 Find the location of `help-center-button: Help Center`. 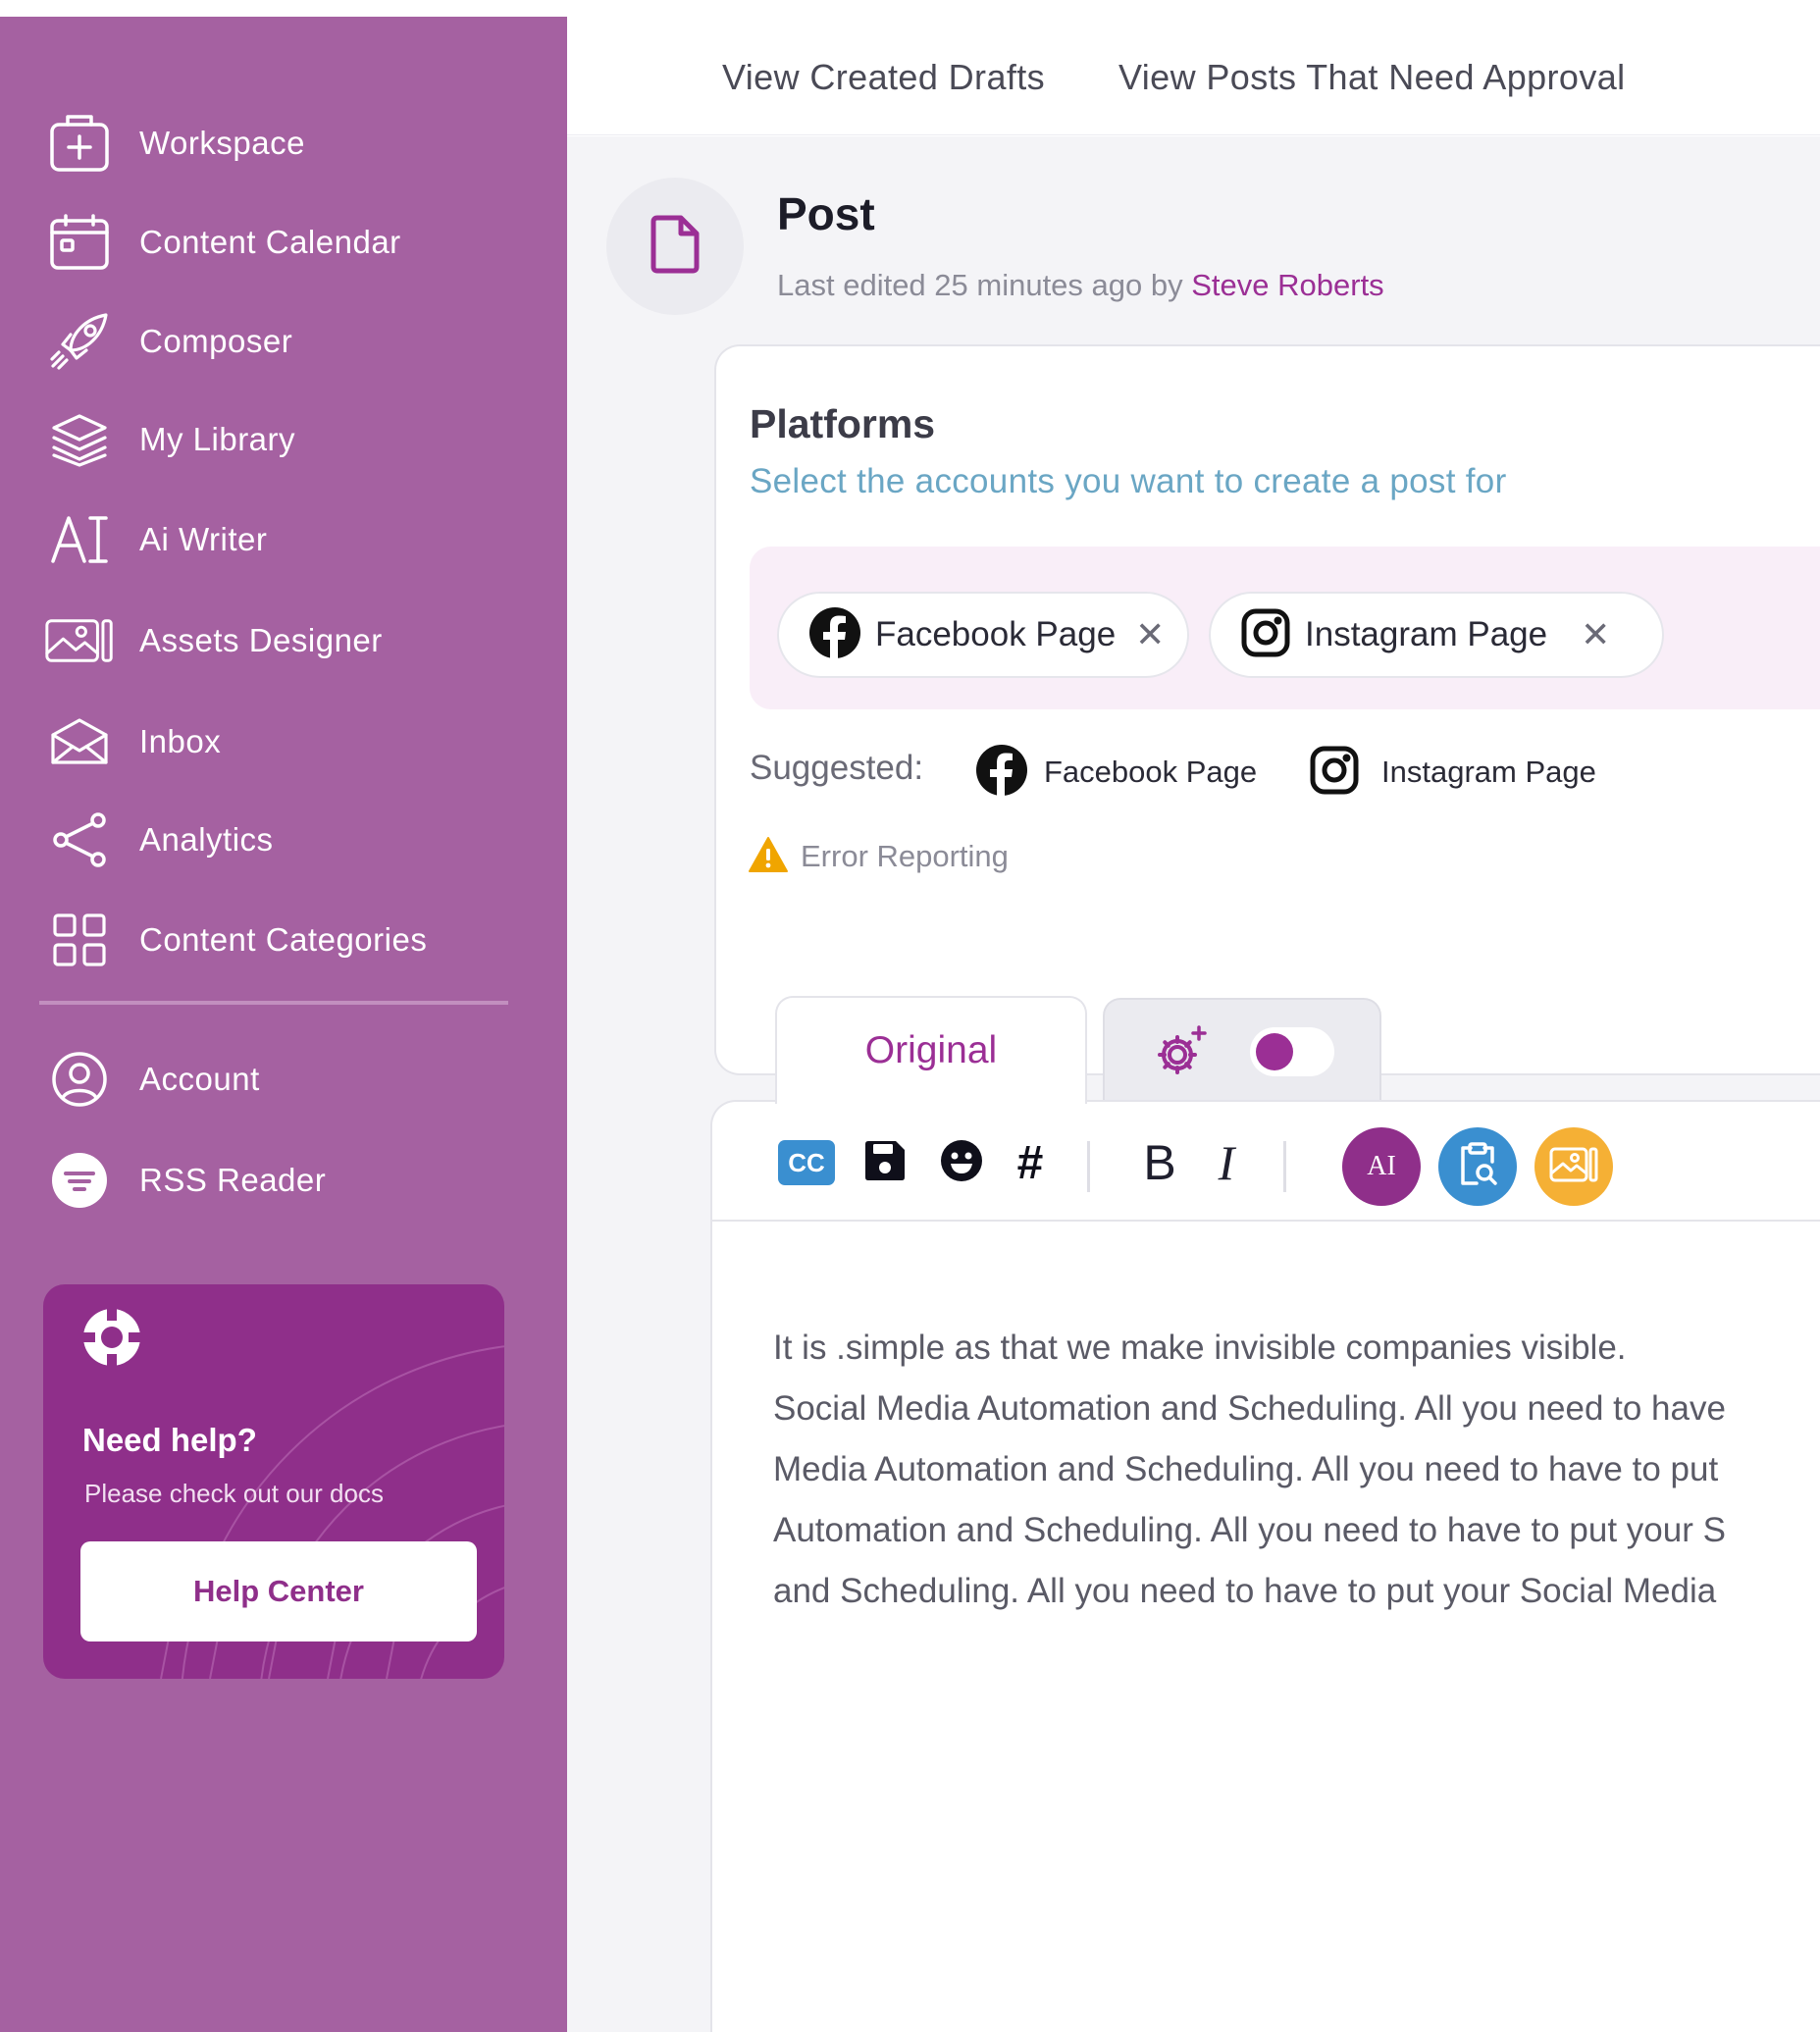

help-center-button: Help Center is located at coordinates (278, 1591).